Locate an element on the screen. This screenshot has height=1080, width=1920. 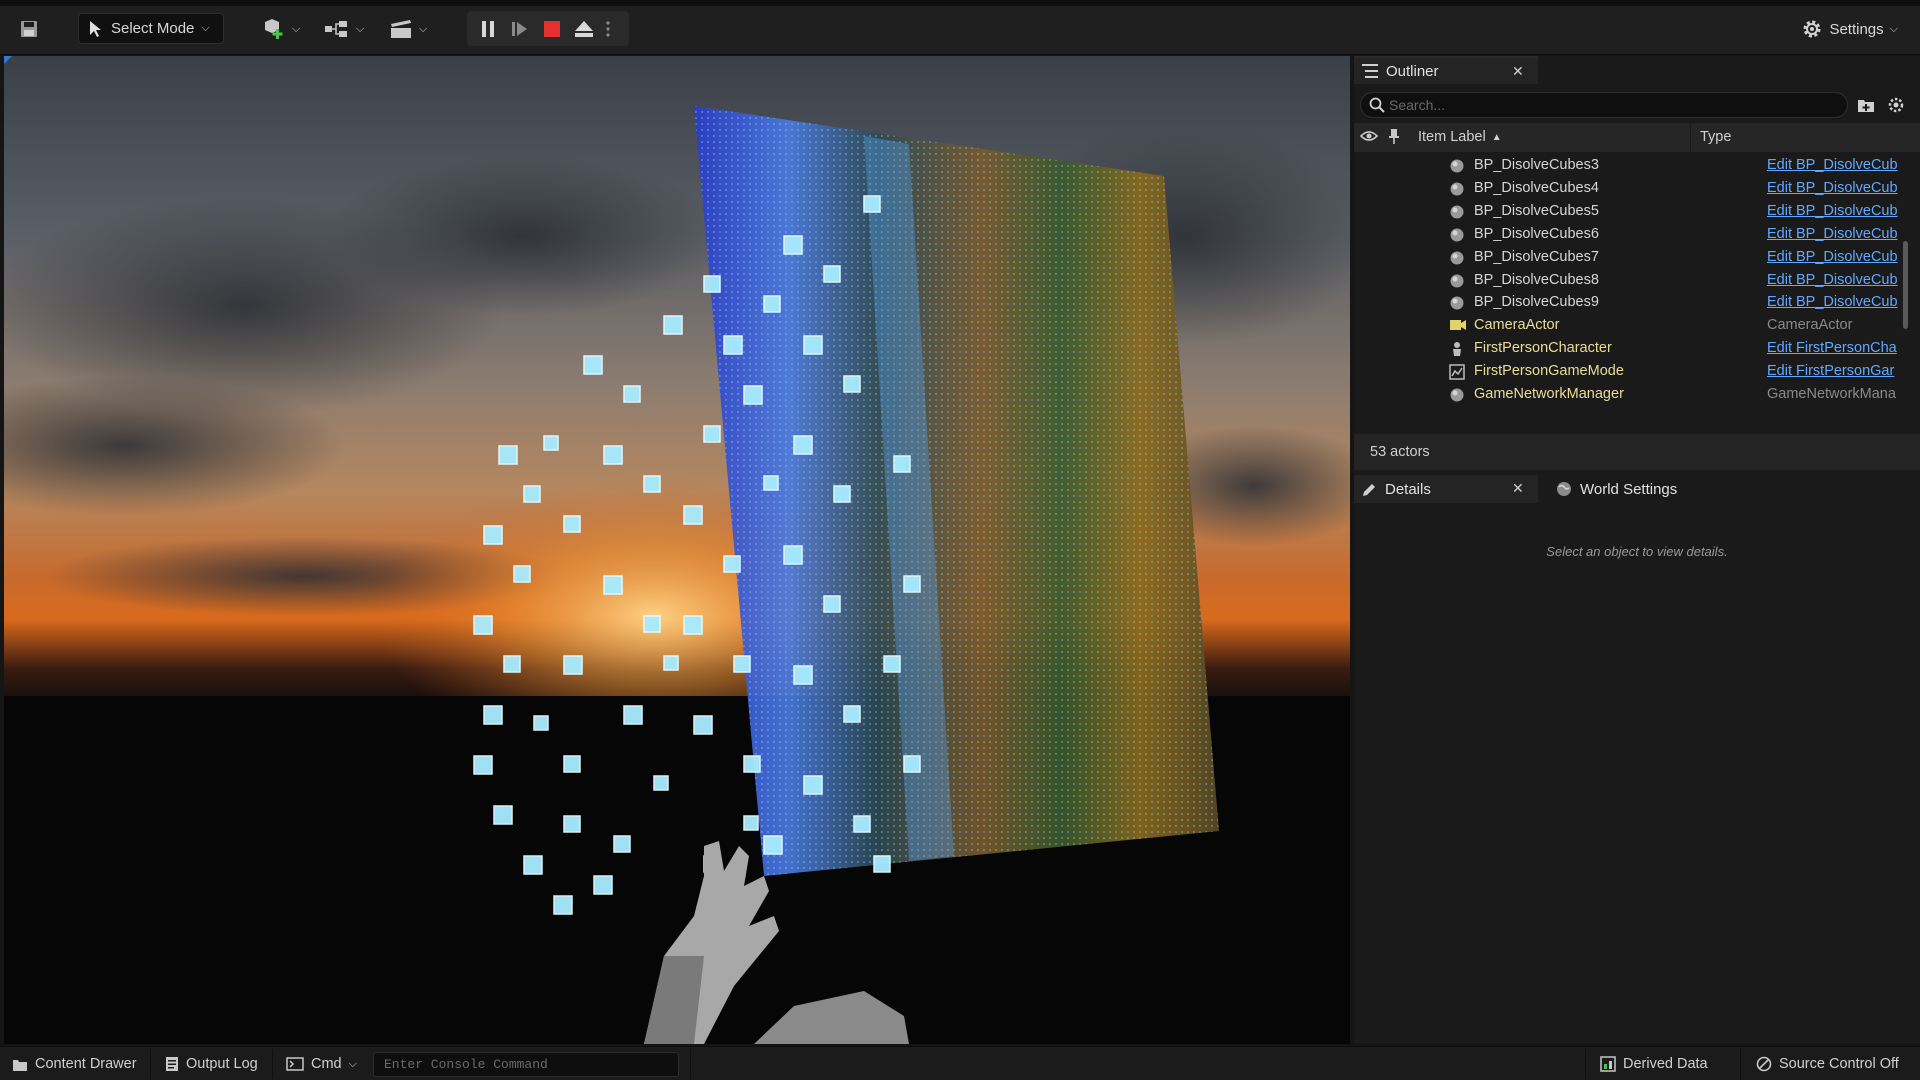
play-options-button is located at coordinates (608, 29).